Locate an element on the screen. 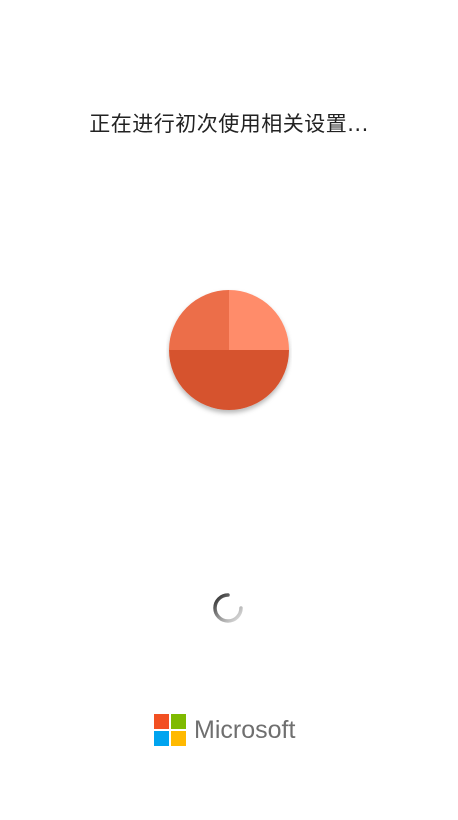 Image resolution: width=458 pixels, height=820 pixels. office-pie-logo-icon is located at coordinates (229, 350).